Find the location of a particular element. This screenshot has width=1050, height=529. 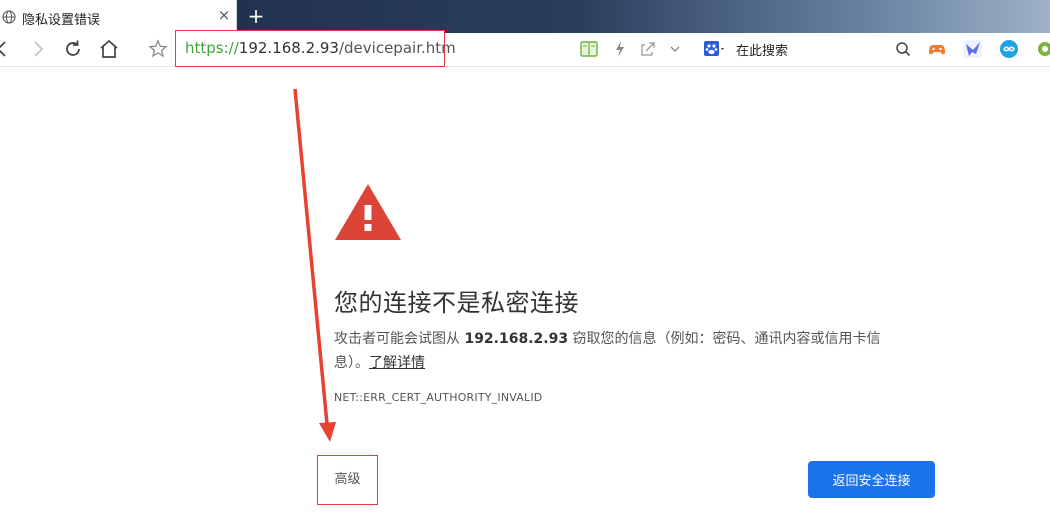

gamepad-icon is located at coordinates (937, 49).